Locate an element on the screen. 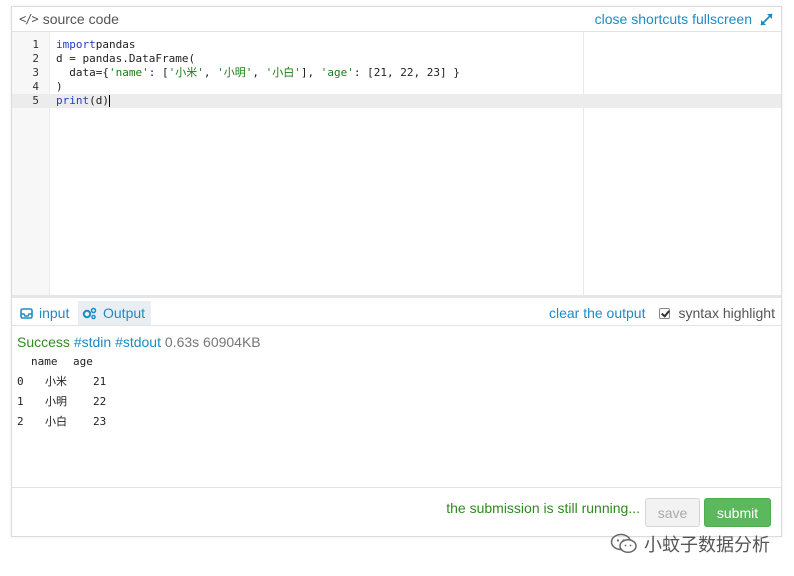 The image size is (794, 576). code-token: : [ is located at coordinates (158, 72).